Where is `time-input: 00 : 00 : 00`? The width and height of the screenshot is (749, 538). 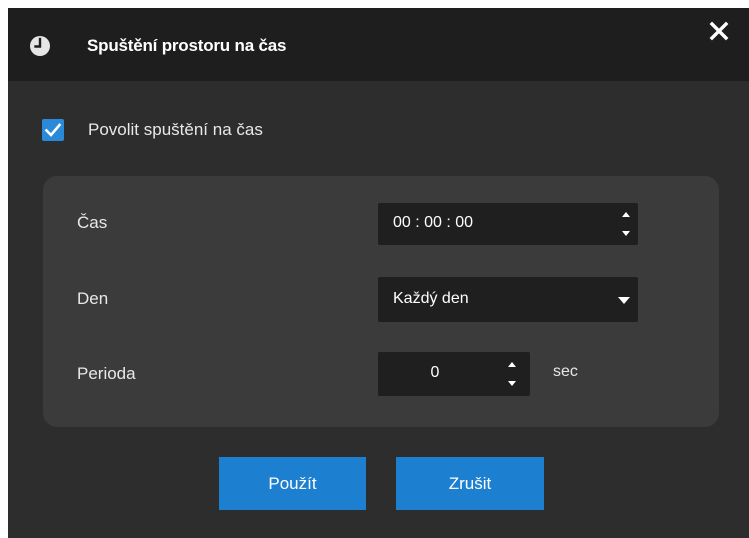 time-input: 00 : 00 : 00 is located at coordinates (508, 224).